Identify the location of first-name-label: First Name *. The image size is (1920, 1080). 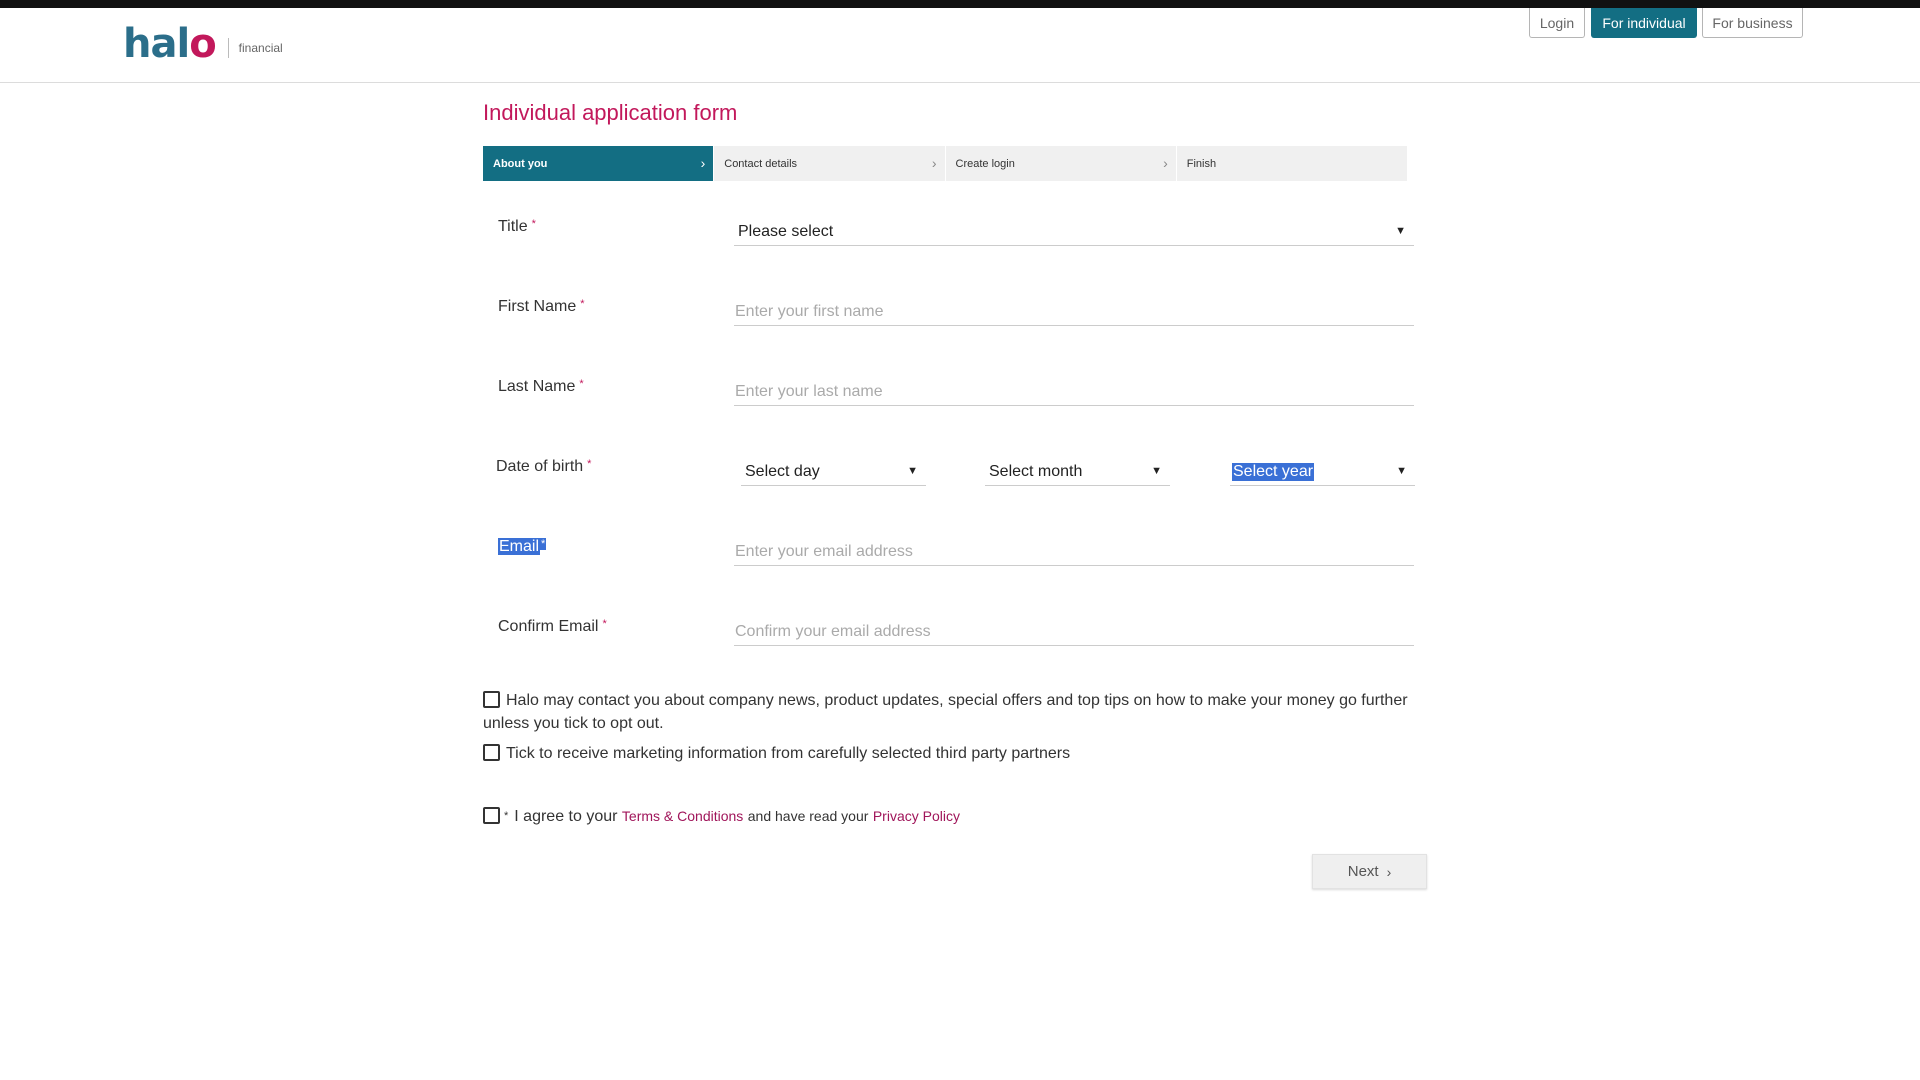
(541, 306).